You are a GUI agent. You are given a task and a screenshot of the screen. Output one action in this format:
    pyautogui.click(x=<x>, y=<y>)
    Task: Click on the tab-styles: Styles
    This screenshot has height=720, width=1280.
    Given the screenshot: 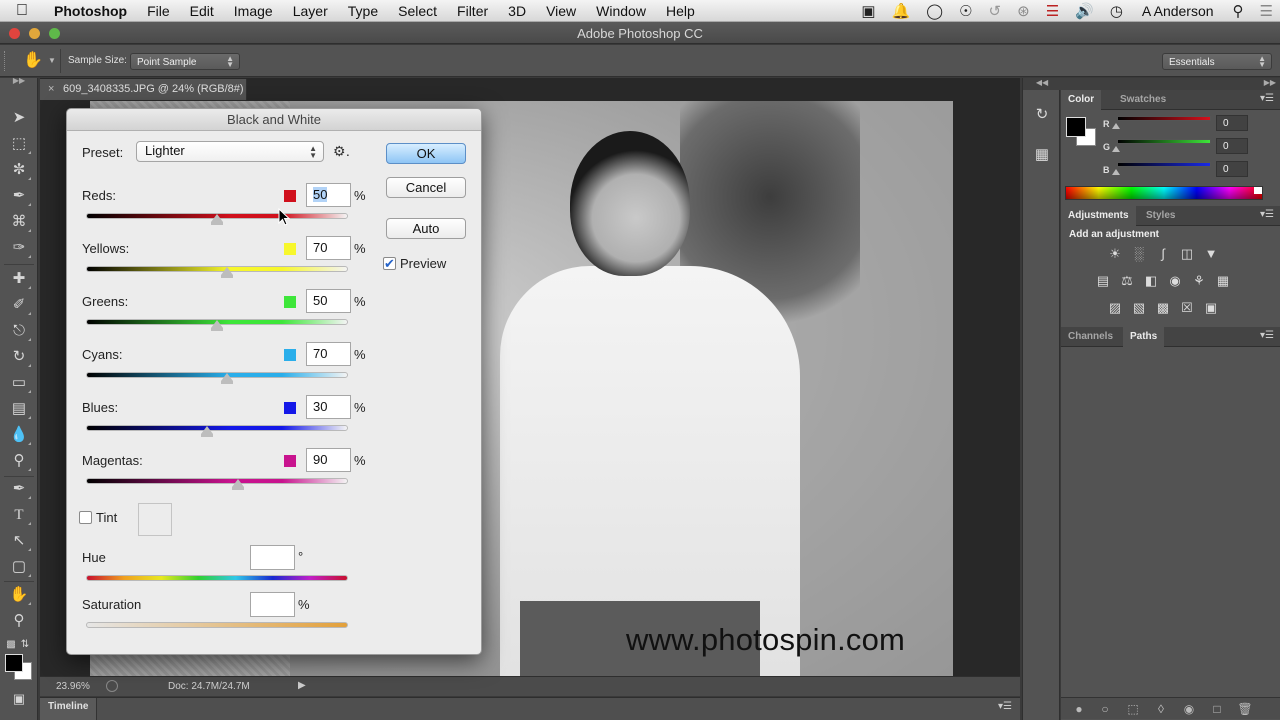 What is the action you would take?
    pyautogui.click(x=1160, y=216)
    